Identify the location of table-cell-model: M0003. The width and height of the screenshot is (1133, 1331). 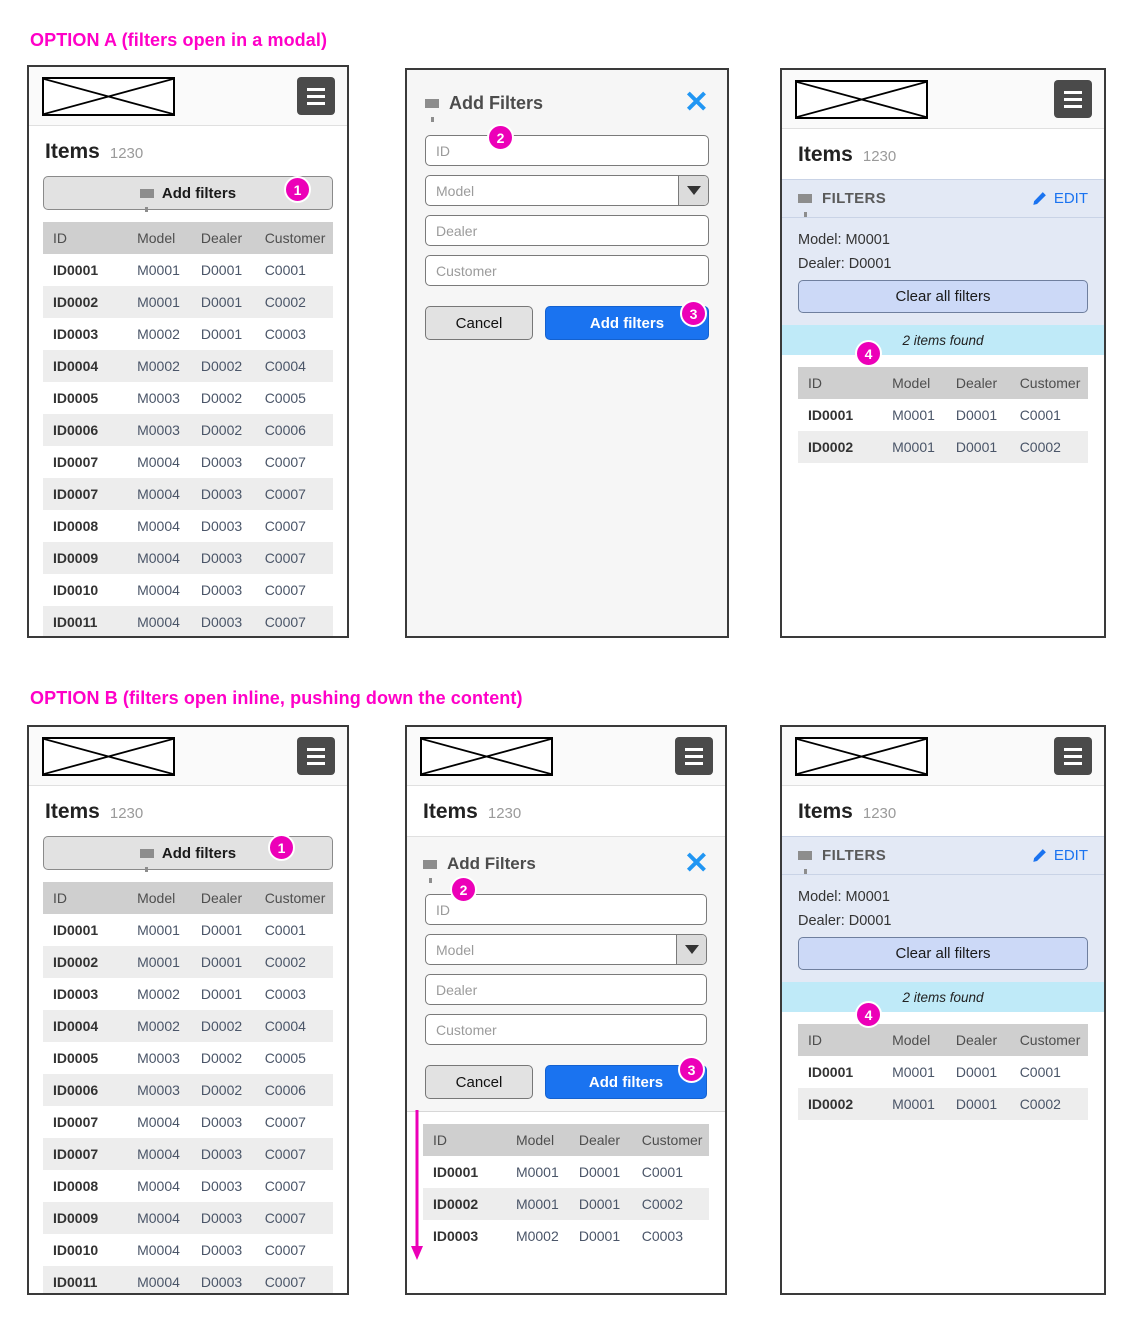
(159, 1058).